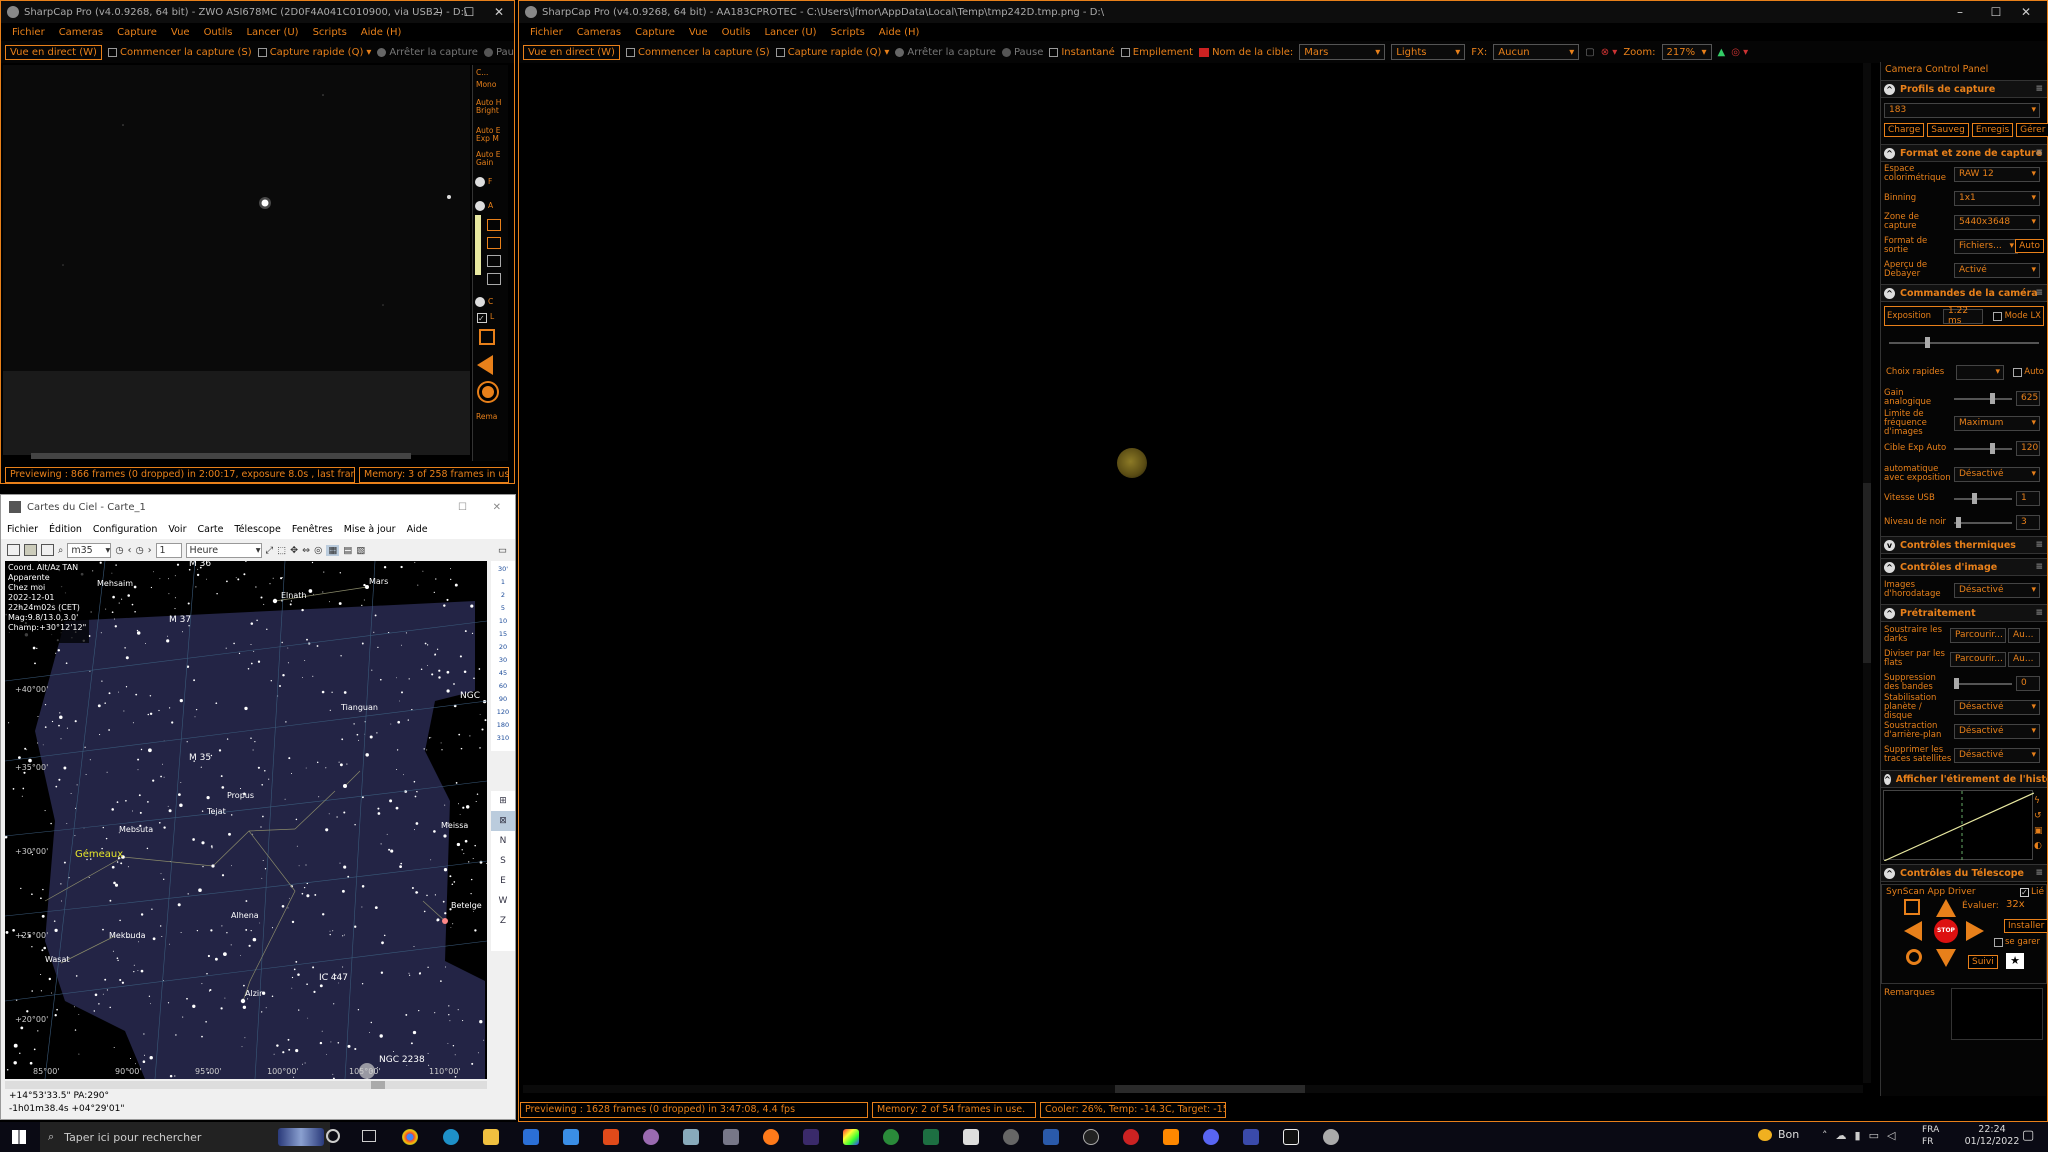 This screenshot has width=2048, height=1152. Describe the element at coordinates (1997, 731) in the screenshot. I see `background-select: Désactivé ▾` at that location.